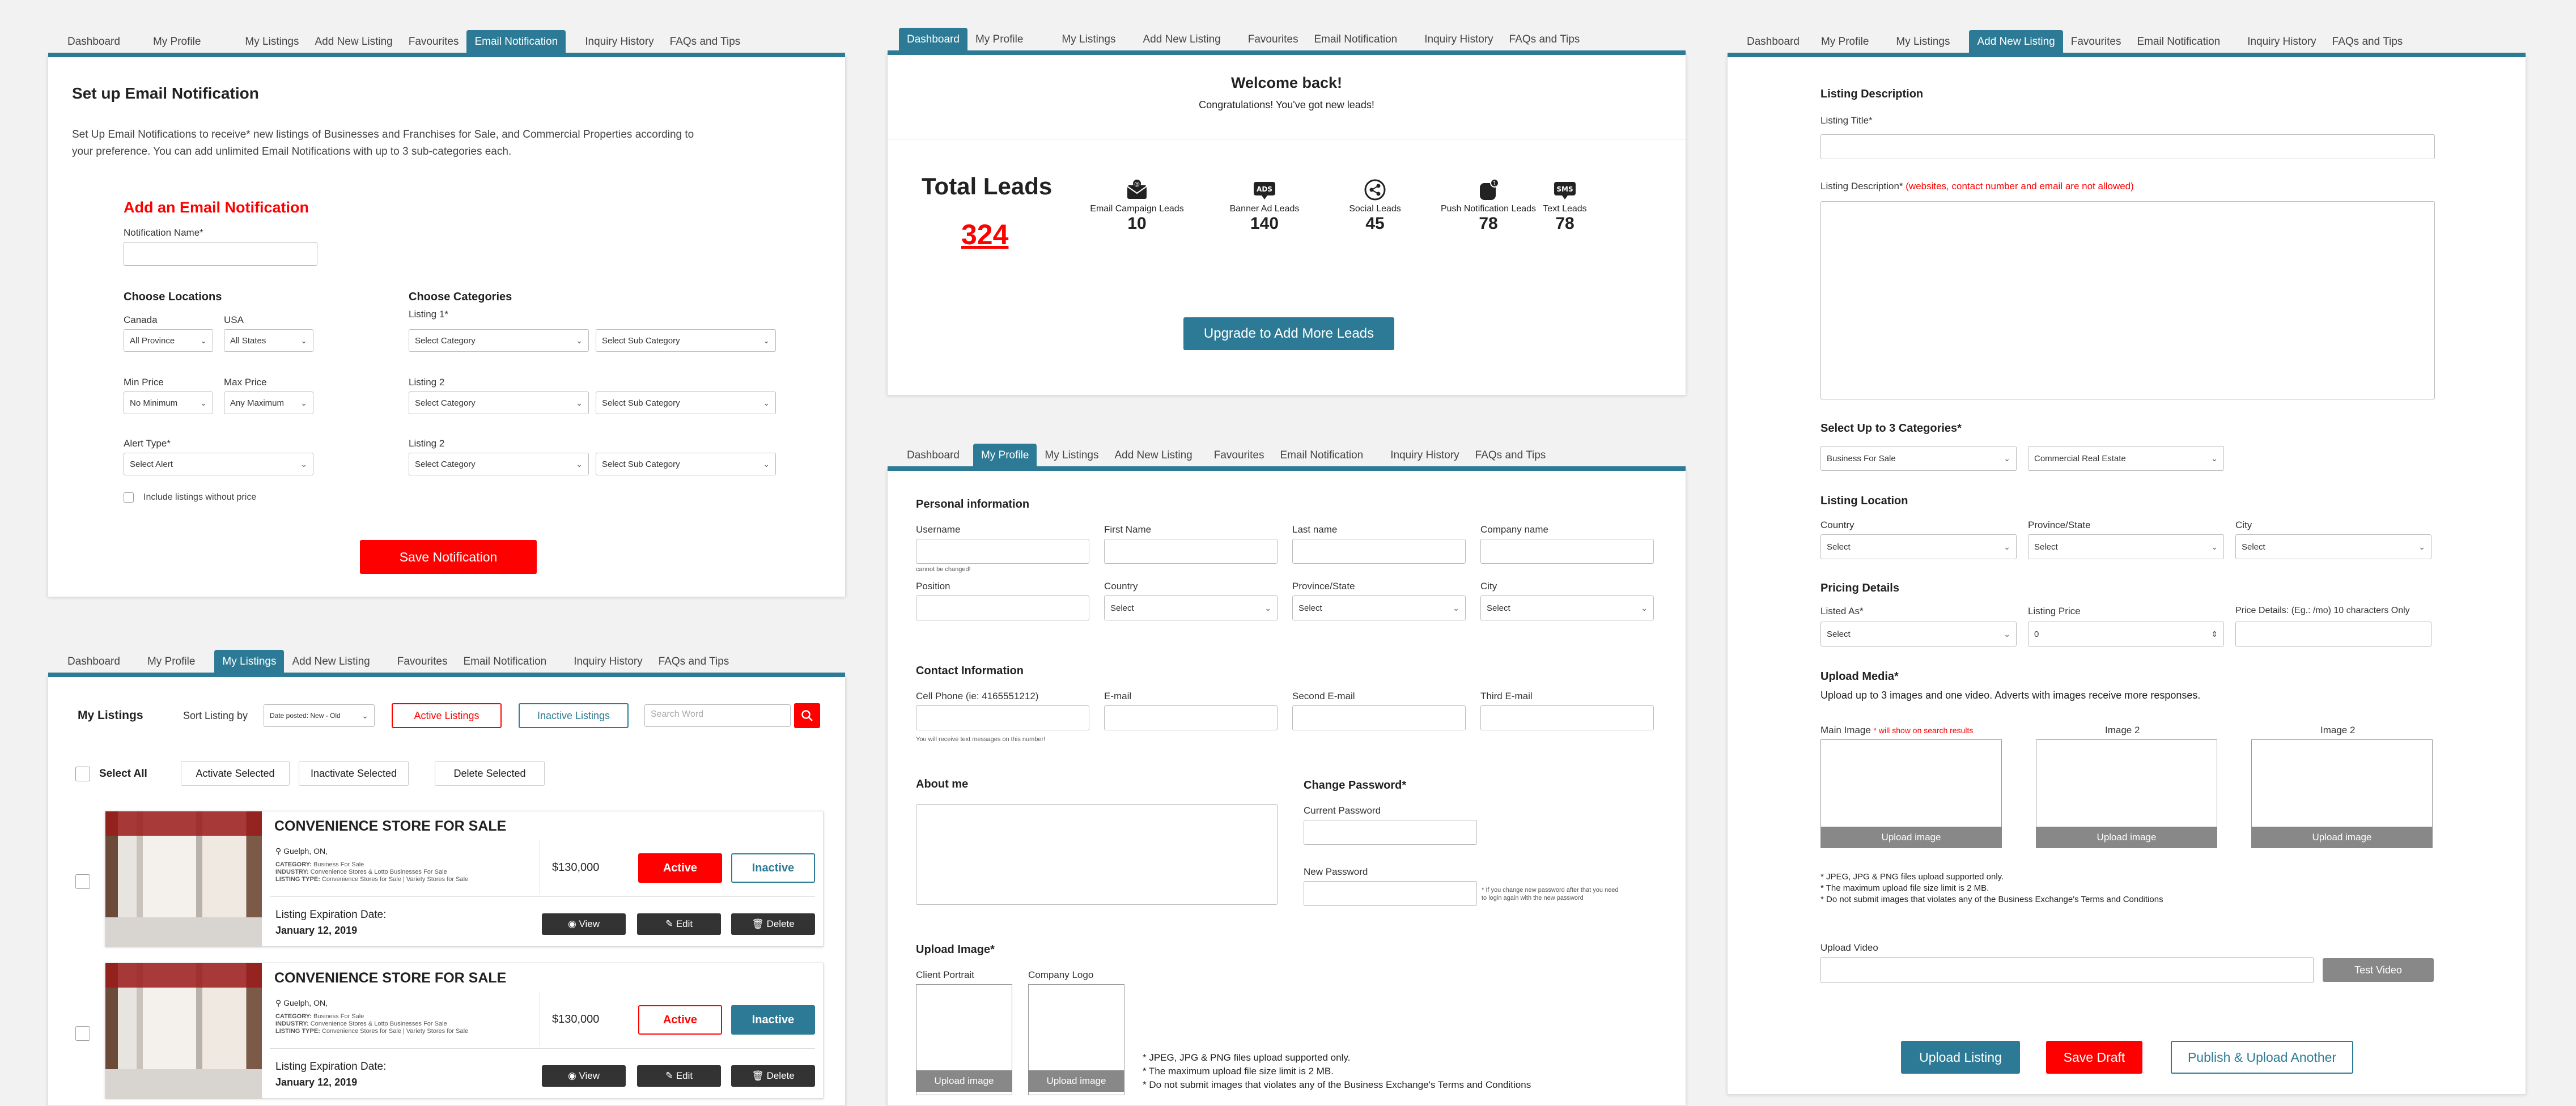 This screenshot has height=1106, width=2576. What do you see at coordinates (2126, 634) in the screenshot?
I see `listing-price-stepper: 0 ⇕` at bounding box center [2126, 634].